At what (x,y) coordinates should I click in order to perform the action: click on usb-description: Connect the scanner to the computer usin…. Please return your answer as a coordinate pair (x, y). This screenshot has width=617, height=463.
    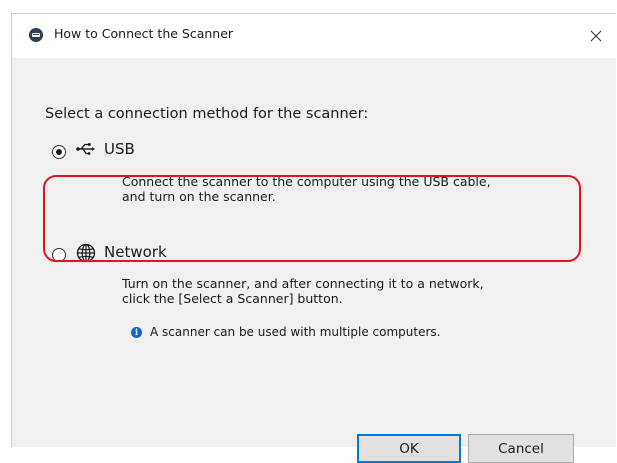
    Looking at the image, I should click on (357, 189).